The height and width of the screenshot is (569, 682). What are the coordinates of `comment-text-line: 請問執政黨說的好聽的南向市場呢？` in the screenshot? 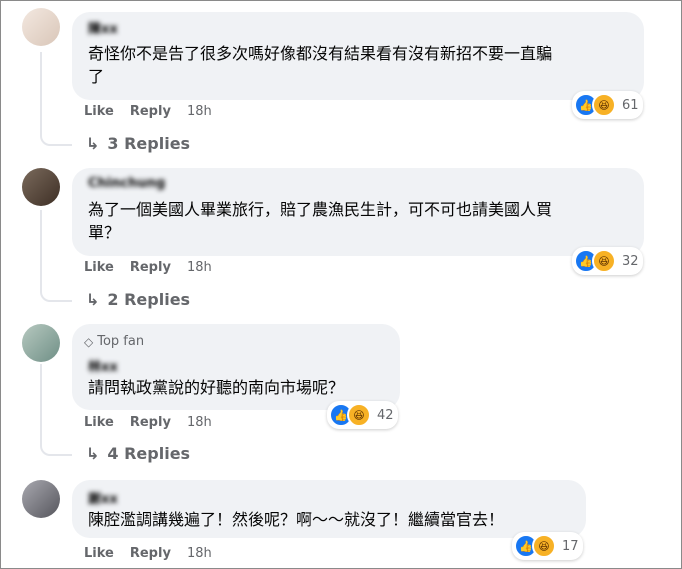 It's located at (216, 387).